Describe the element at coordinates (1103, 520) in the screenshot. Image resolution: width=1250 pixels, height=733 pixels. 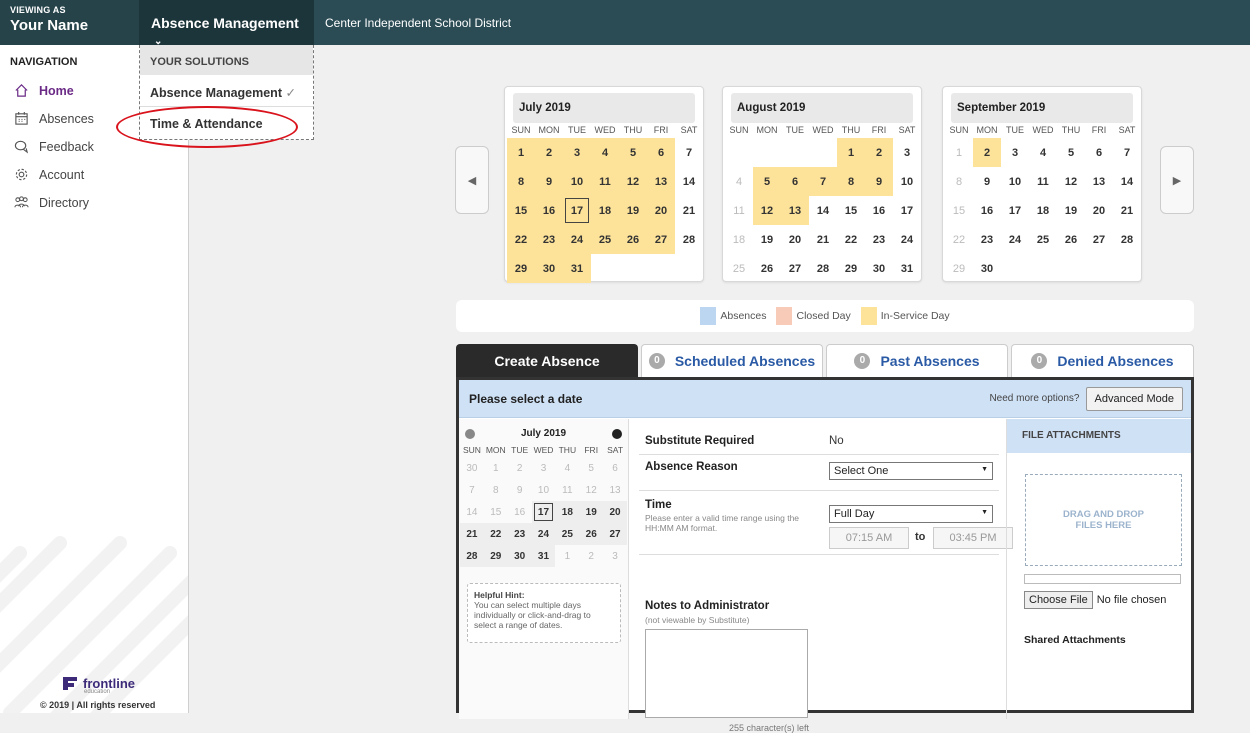
I see `drag-drop-zone: DRAG AND DROP FILES HERE` at that location.